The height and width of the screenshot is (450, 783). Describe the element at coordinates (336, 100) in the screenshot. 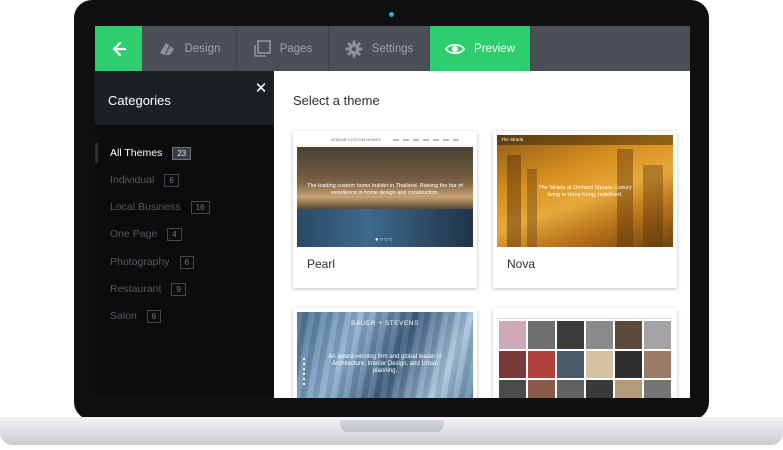

I see `page-title: Select a theme` at that location.